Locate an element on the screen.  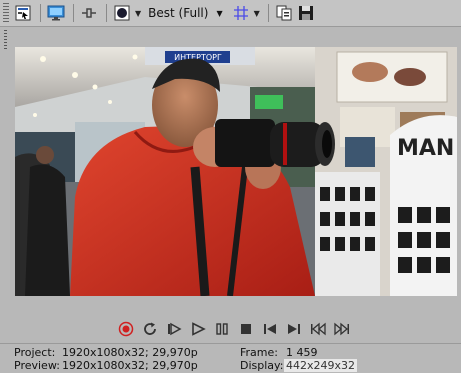
save-snapshot-button is located at coordinates (306, 13).